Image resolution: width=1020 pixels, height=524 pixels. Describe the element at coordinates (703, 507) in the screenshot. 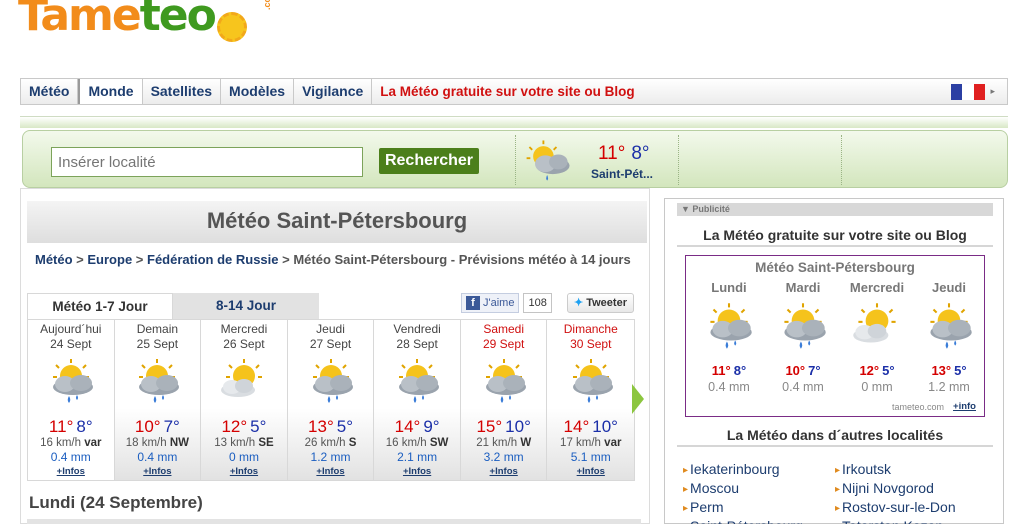

I see `city-link: Perm` at that location.